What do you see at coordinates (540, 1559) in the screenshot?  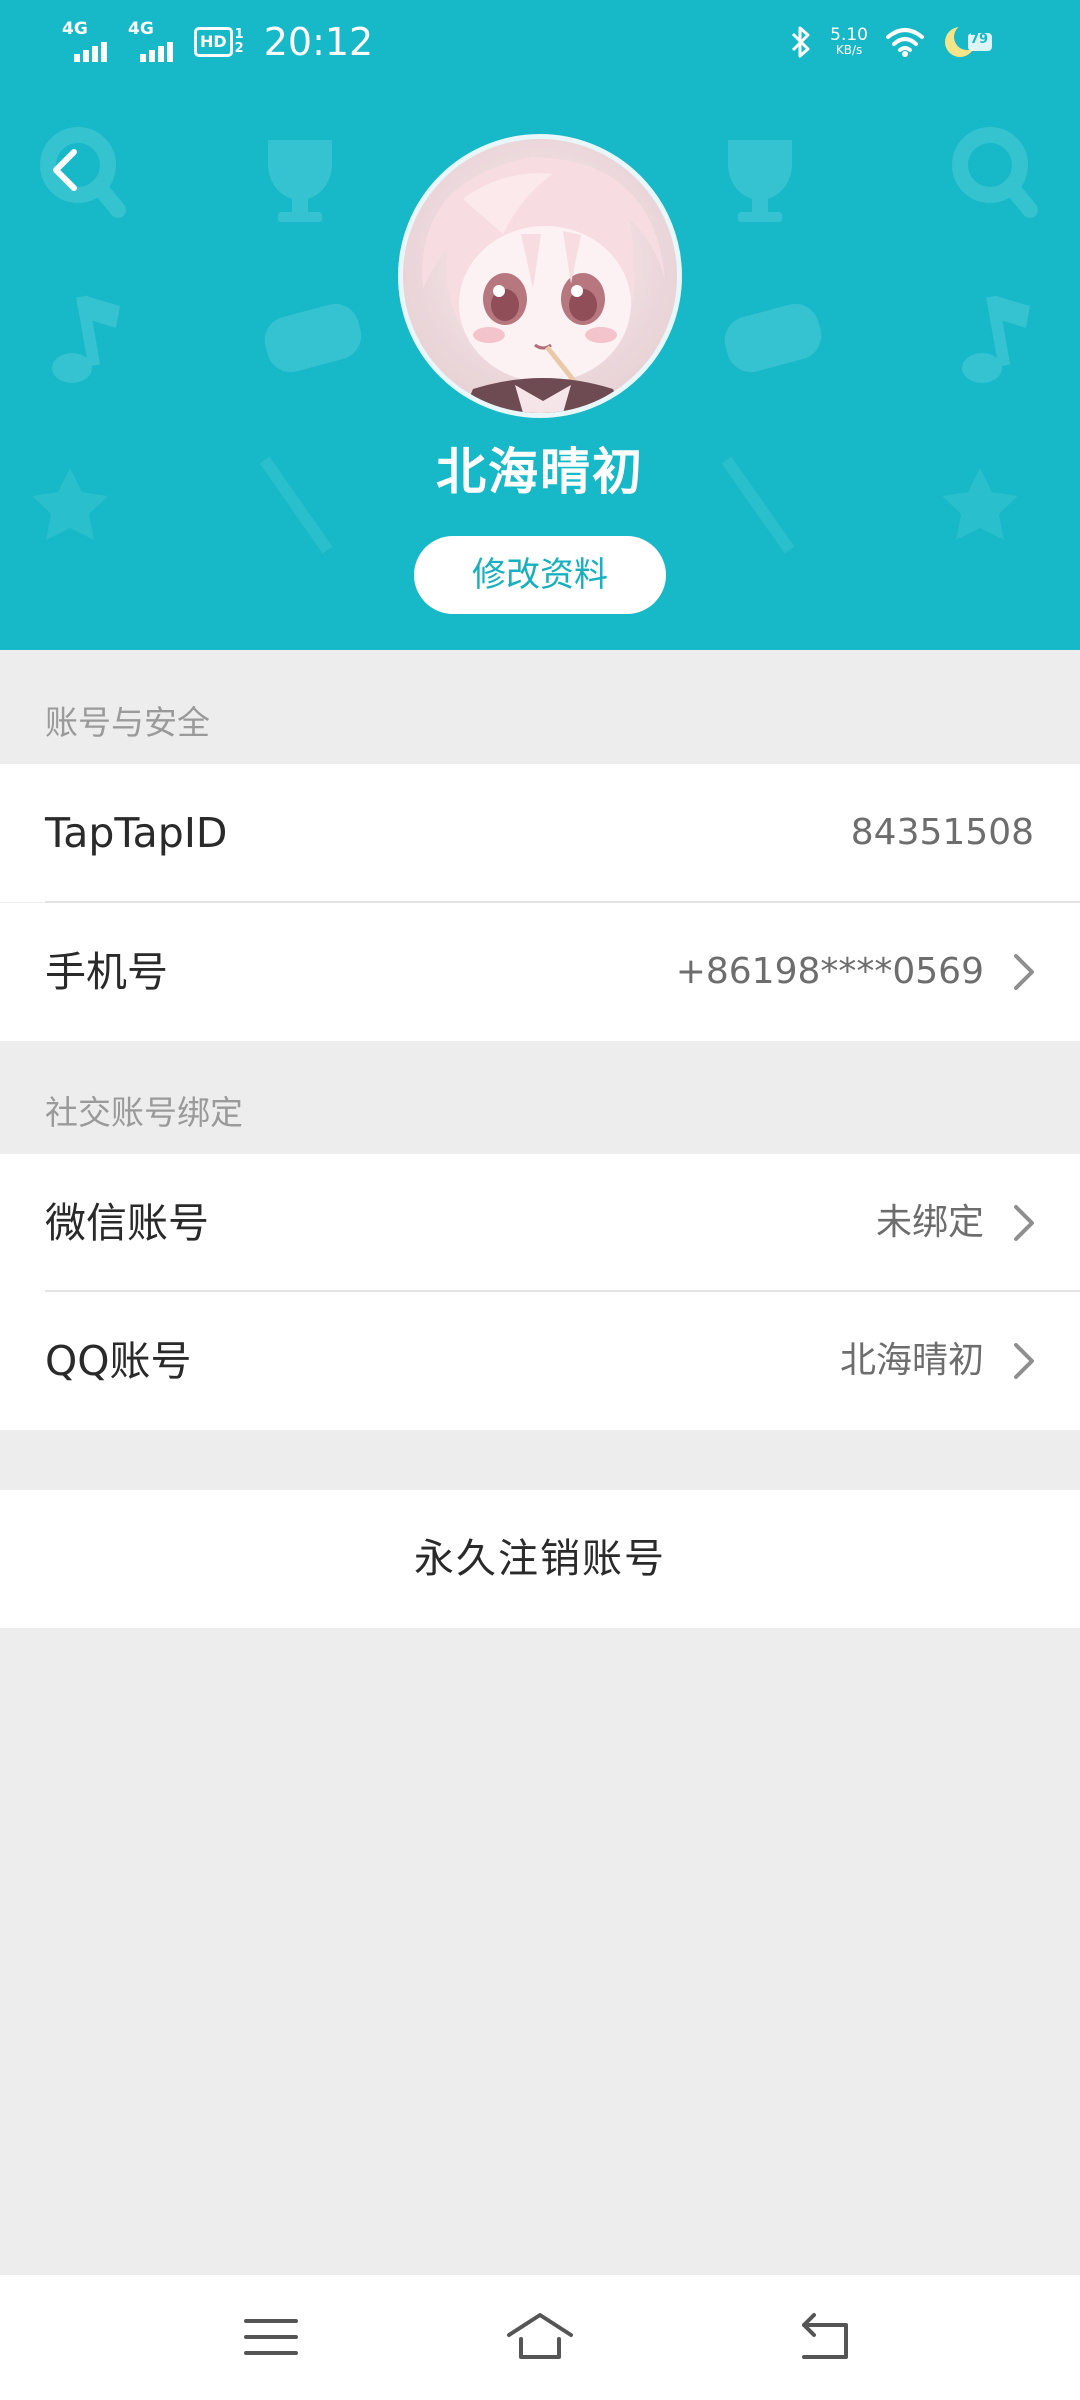 I see `delete-account-button: 永久注销账号` at bounding box center [540, 1559].